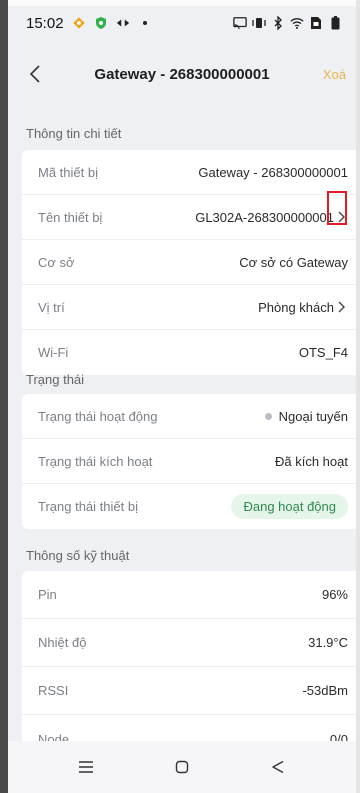  Describe the element at coordinates (95, 461) in the screenshot. I see `row-label: Trạng thái kích hoạt` at that location.